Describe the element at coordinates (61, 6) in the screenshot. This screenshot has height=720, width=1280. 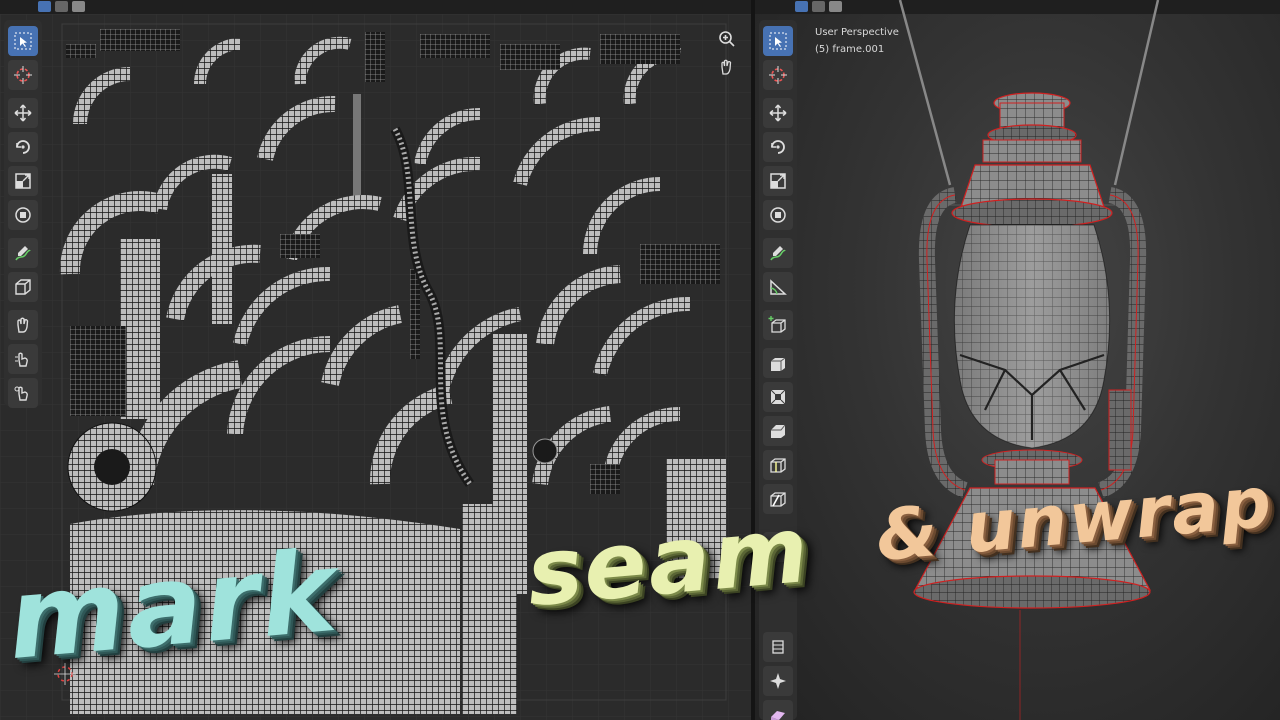
I see `select-mode-edge` at that location.